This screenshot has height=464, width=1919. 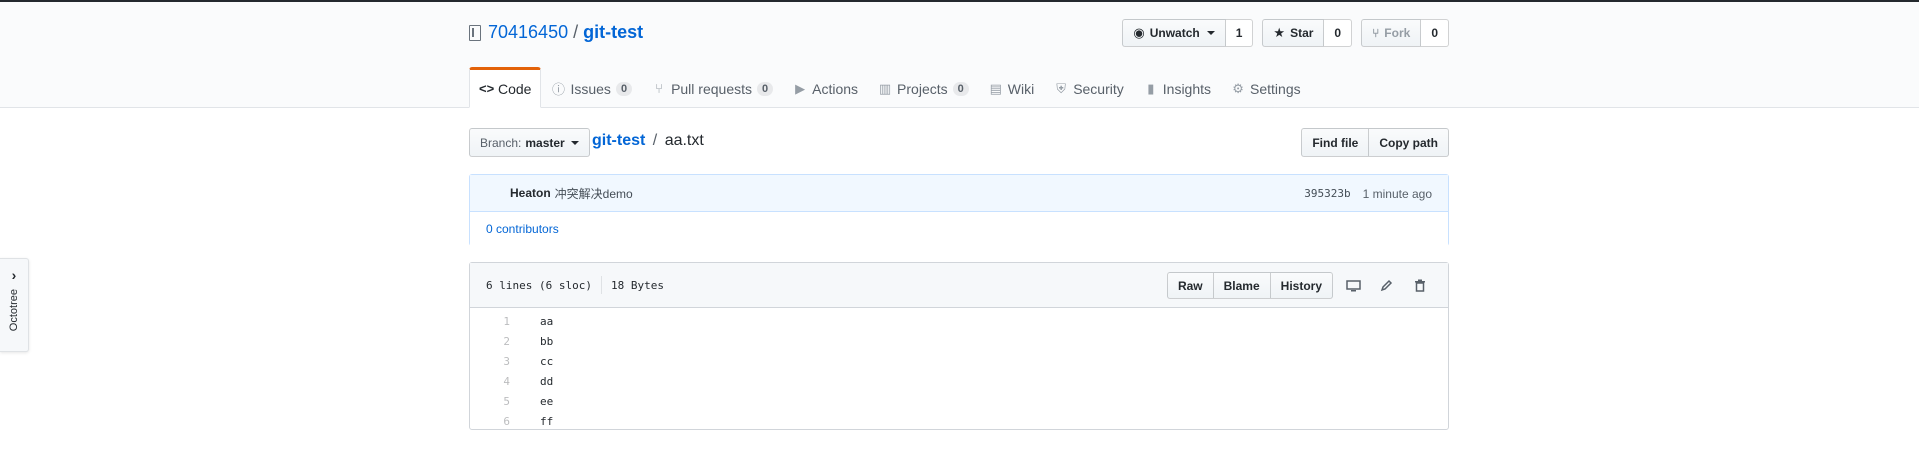 What do you see at coordinates (684, 140) in the screenshot?
I see `breadcrumb-file-name: aa.txt` at bounding box center [684, 140].